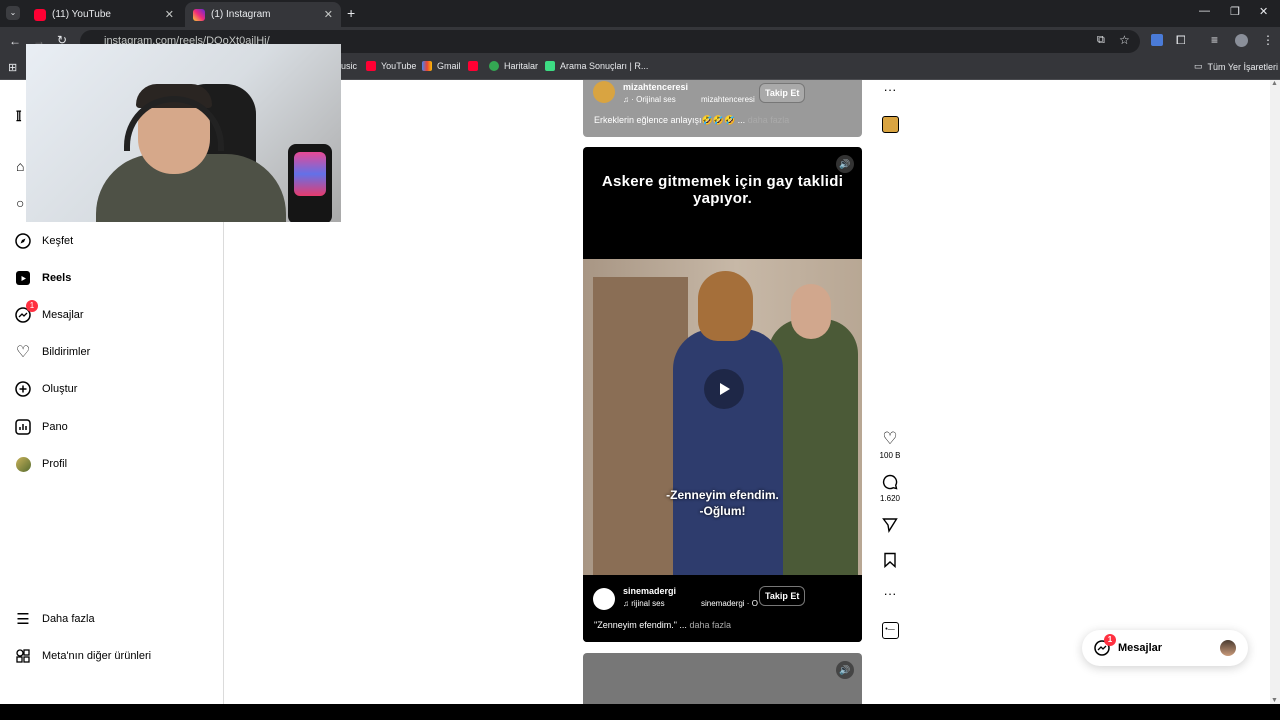 The width and height of the screenshot is (1280, 720). I want to click on audio-thumb-icon: •—, so click(890, 630).